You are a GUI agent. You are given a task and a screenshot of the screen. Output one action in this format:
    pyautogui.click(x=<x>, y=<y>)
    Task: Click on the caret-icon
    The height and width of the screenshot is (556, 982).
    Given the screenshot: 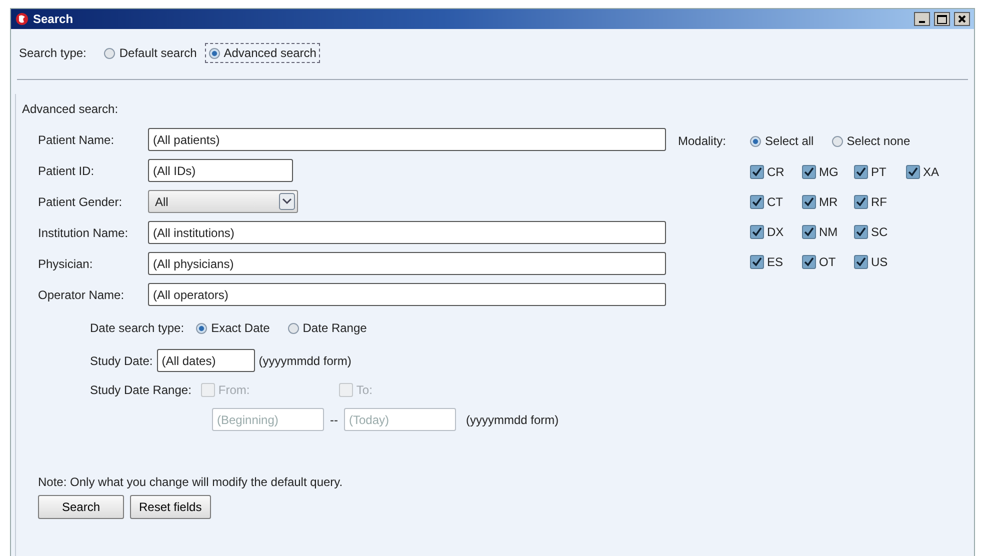 What is the action you would take?
    pyautogui.click(x=287, y=201)
    